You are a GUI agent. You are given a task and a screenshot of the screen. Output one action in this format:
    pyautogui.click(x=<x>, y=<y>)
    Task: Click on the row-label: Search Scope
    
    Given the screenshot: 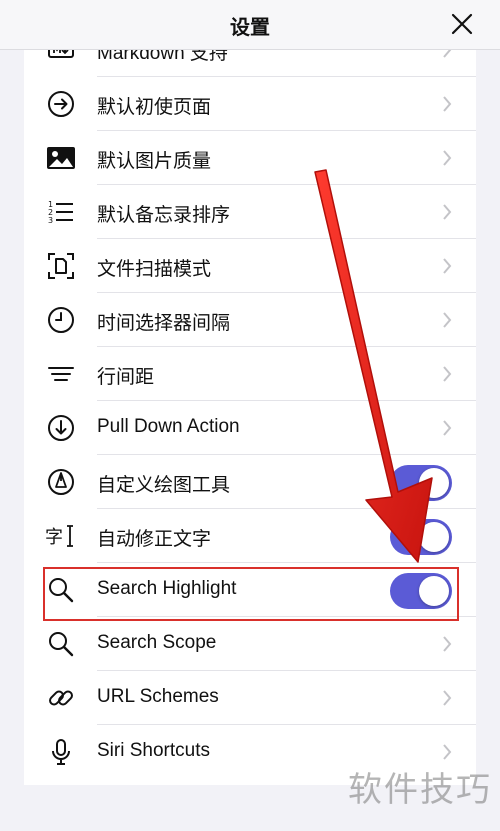 What is the action you would take?
    pyautogui.click(x=157, y=642)
    